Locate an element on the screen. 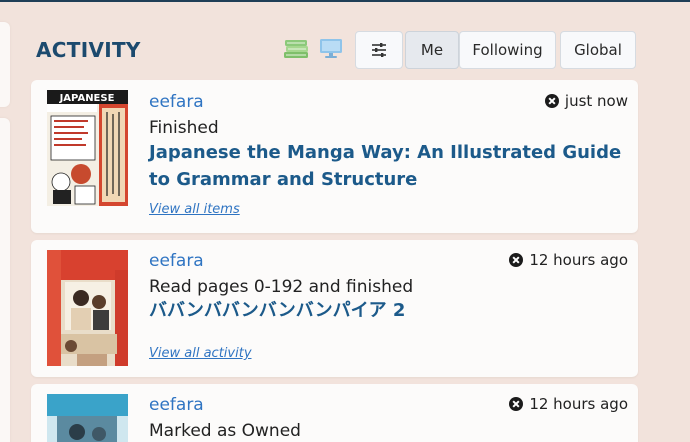 The height and width of the screenshot is (442, 690). activity-action: Finished is located at coordinates (184, 128).